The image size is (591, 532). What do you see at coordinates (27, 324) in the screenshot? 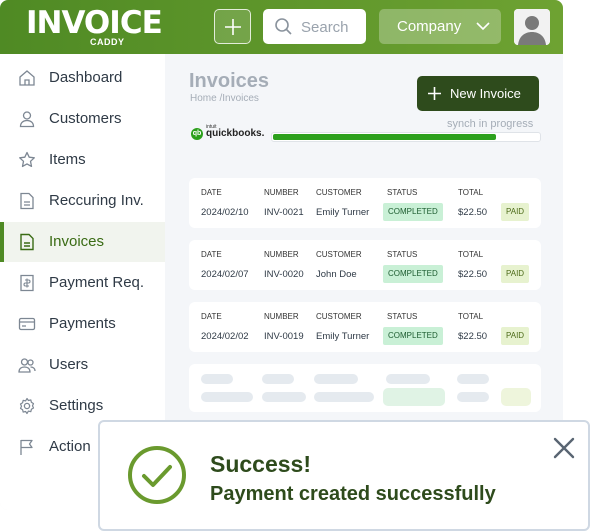
I see `card-icon` at bounding box center [27, 324].